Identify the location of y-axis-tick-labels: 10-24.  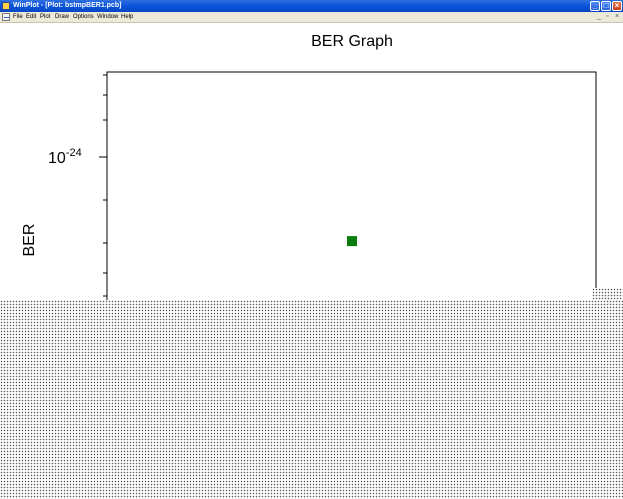
(65, 157).